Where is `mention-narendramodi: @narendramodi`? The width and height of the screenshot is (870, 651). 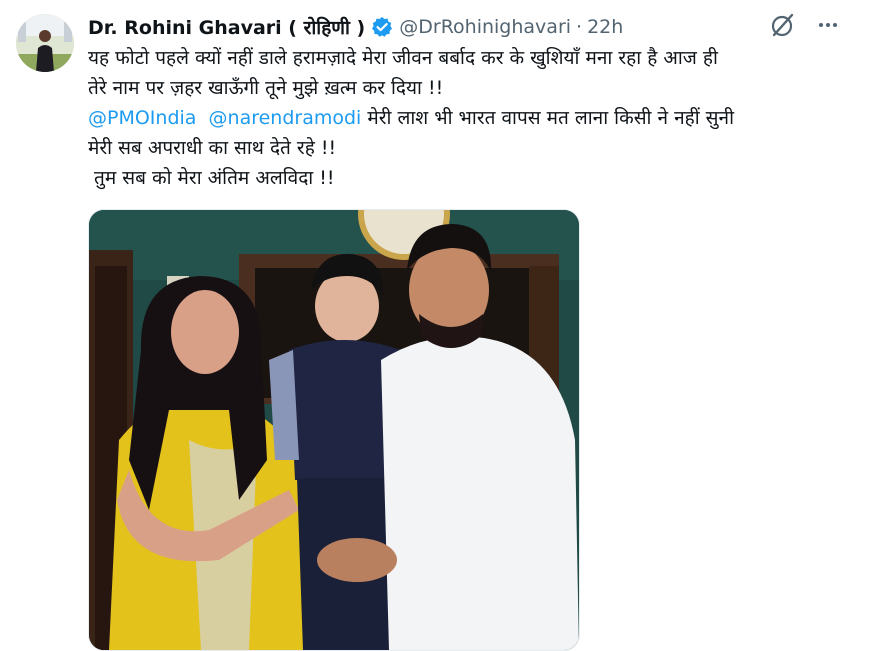 mention-narendramodi: @narendramodi is located at coordinates (285, 118).